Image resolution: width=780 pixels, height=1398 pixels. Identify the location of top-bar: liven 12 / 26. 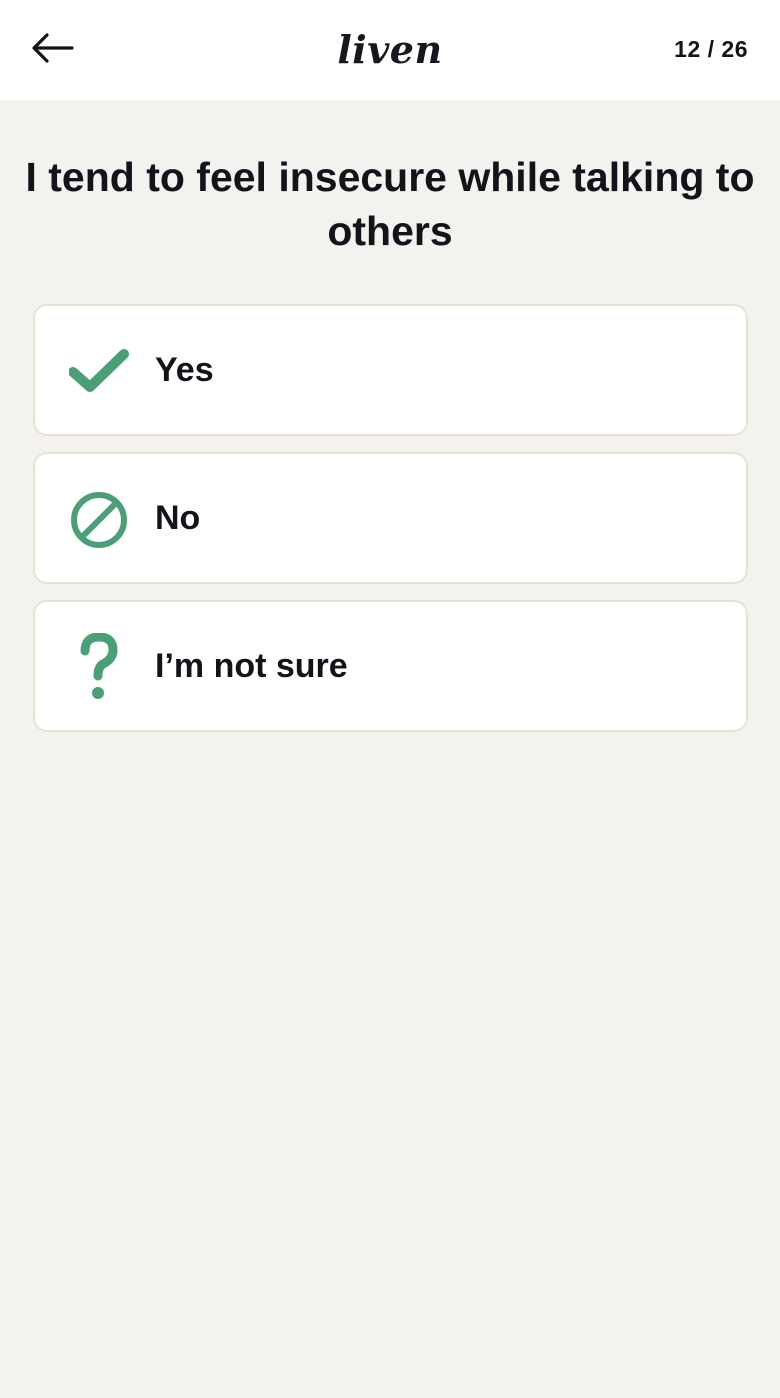
(390, 50).